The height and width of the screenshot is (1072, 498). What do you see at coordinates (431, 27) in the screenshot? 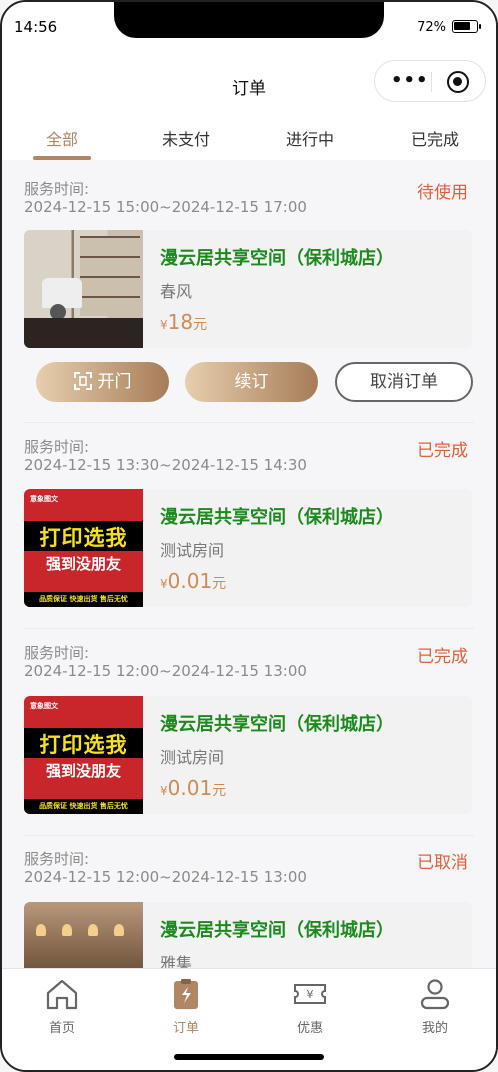
I see `battery-percent: 72%` at bounding box center [431, 27].